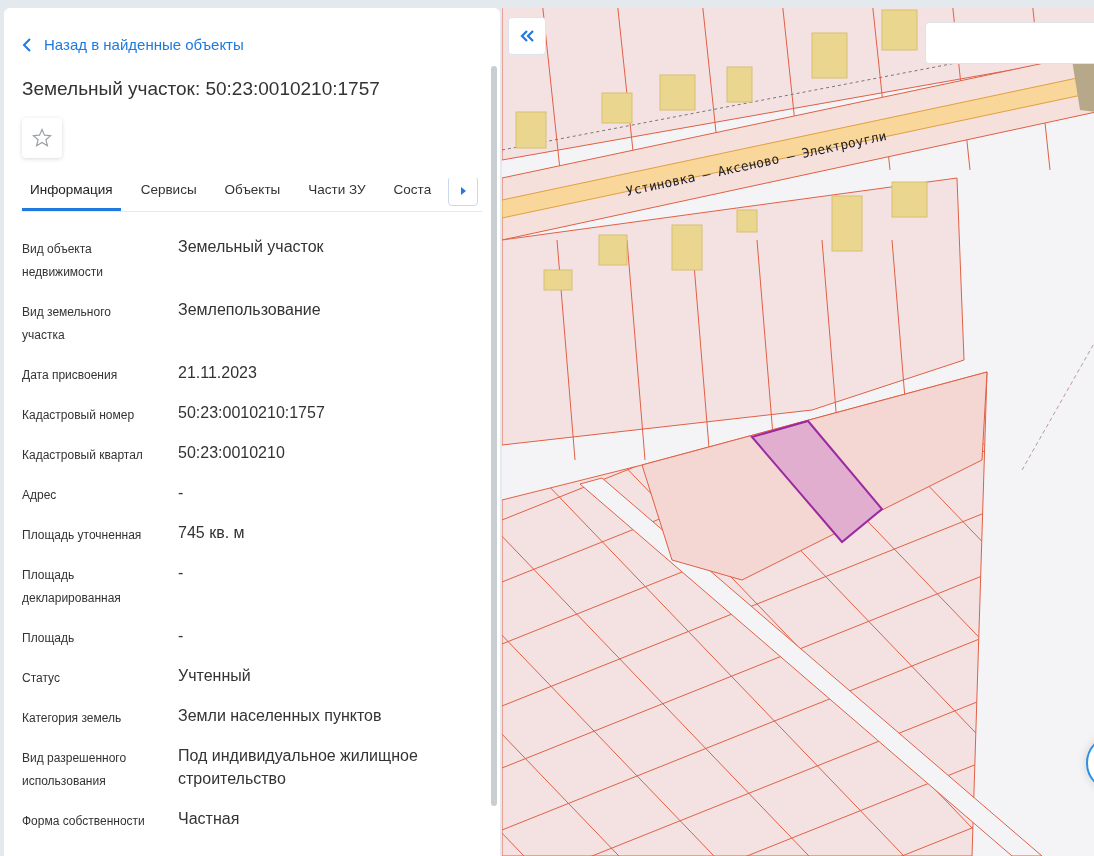 The height and width of the screenshot is (856, 1094). What do you see at coordinates (168, 194) in the screenshot?
I see `tab: Сервисы` at bounding box center [168, 194].